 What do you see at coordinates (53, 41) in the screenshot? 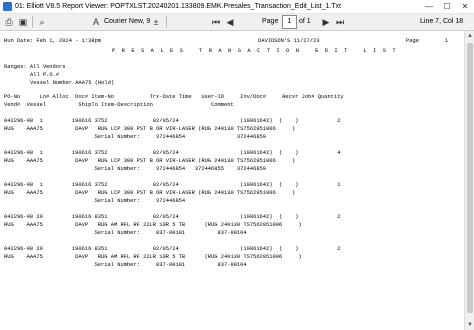
I see `run-date: Run Date: Feb 1, 2024 - 1:38pm` at bounding box center [53, 41].